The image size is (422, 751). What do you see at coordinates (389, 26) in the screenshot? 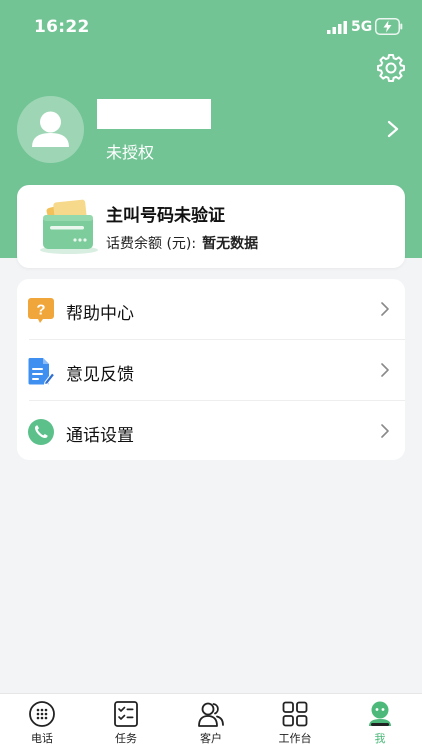
I see `battery-charging-icon` at bounding box center [389, 26].